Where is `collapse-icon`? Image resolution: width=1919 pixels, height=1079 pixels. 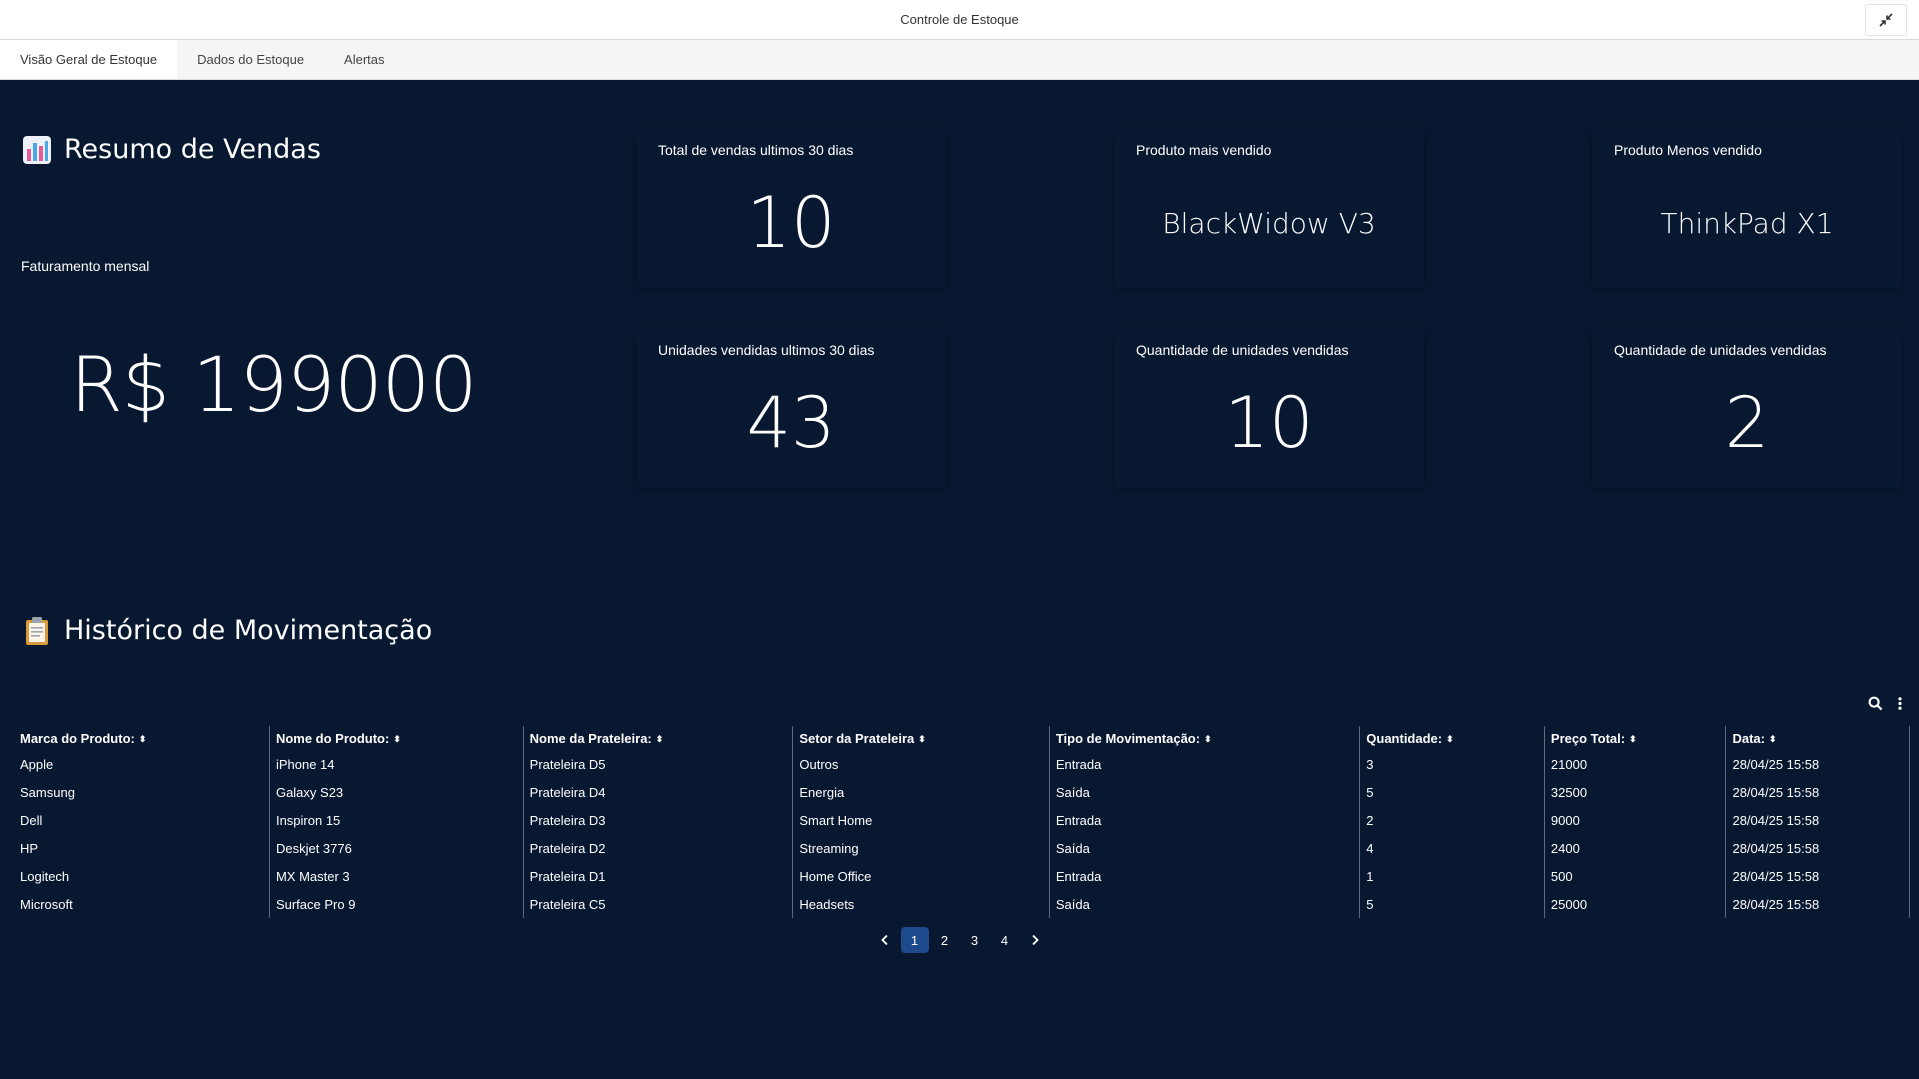 collapse-icon is located at coordinates (1886, 20).